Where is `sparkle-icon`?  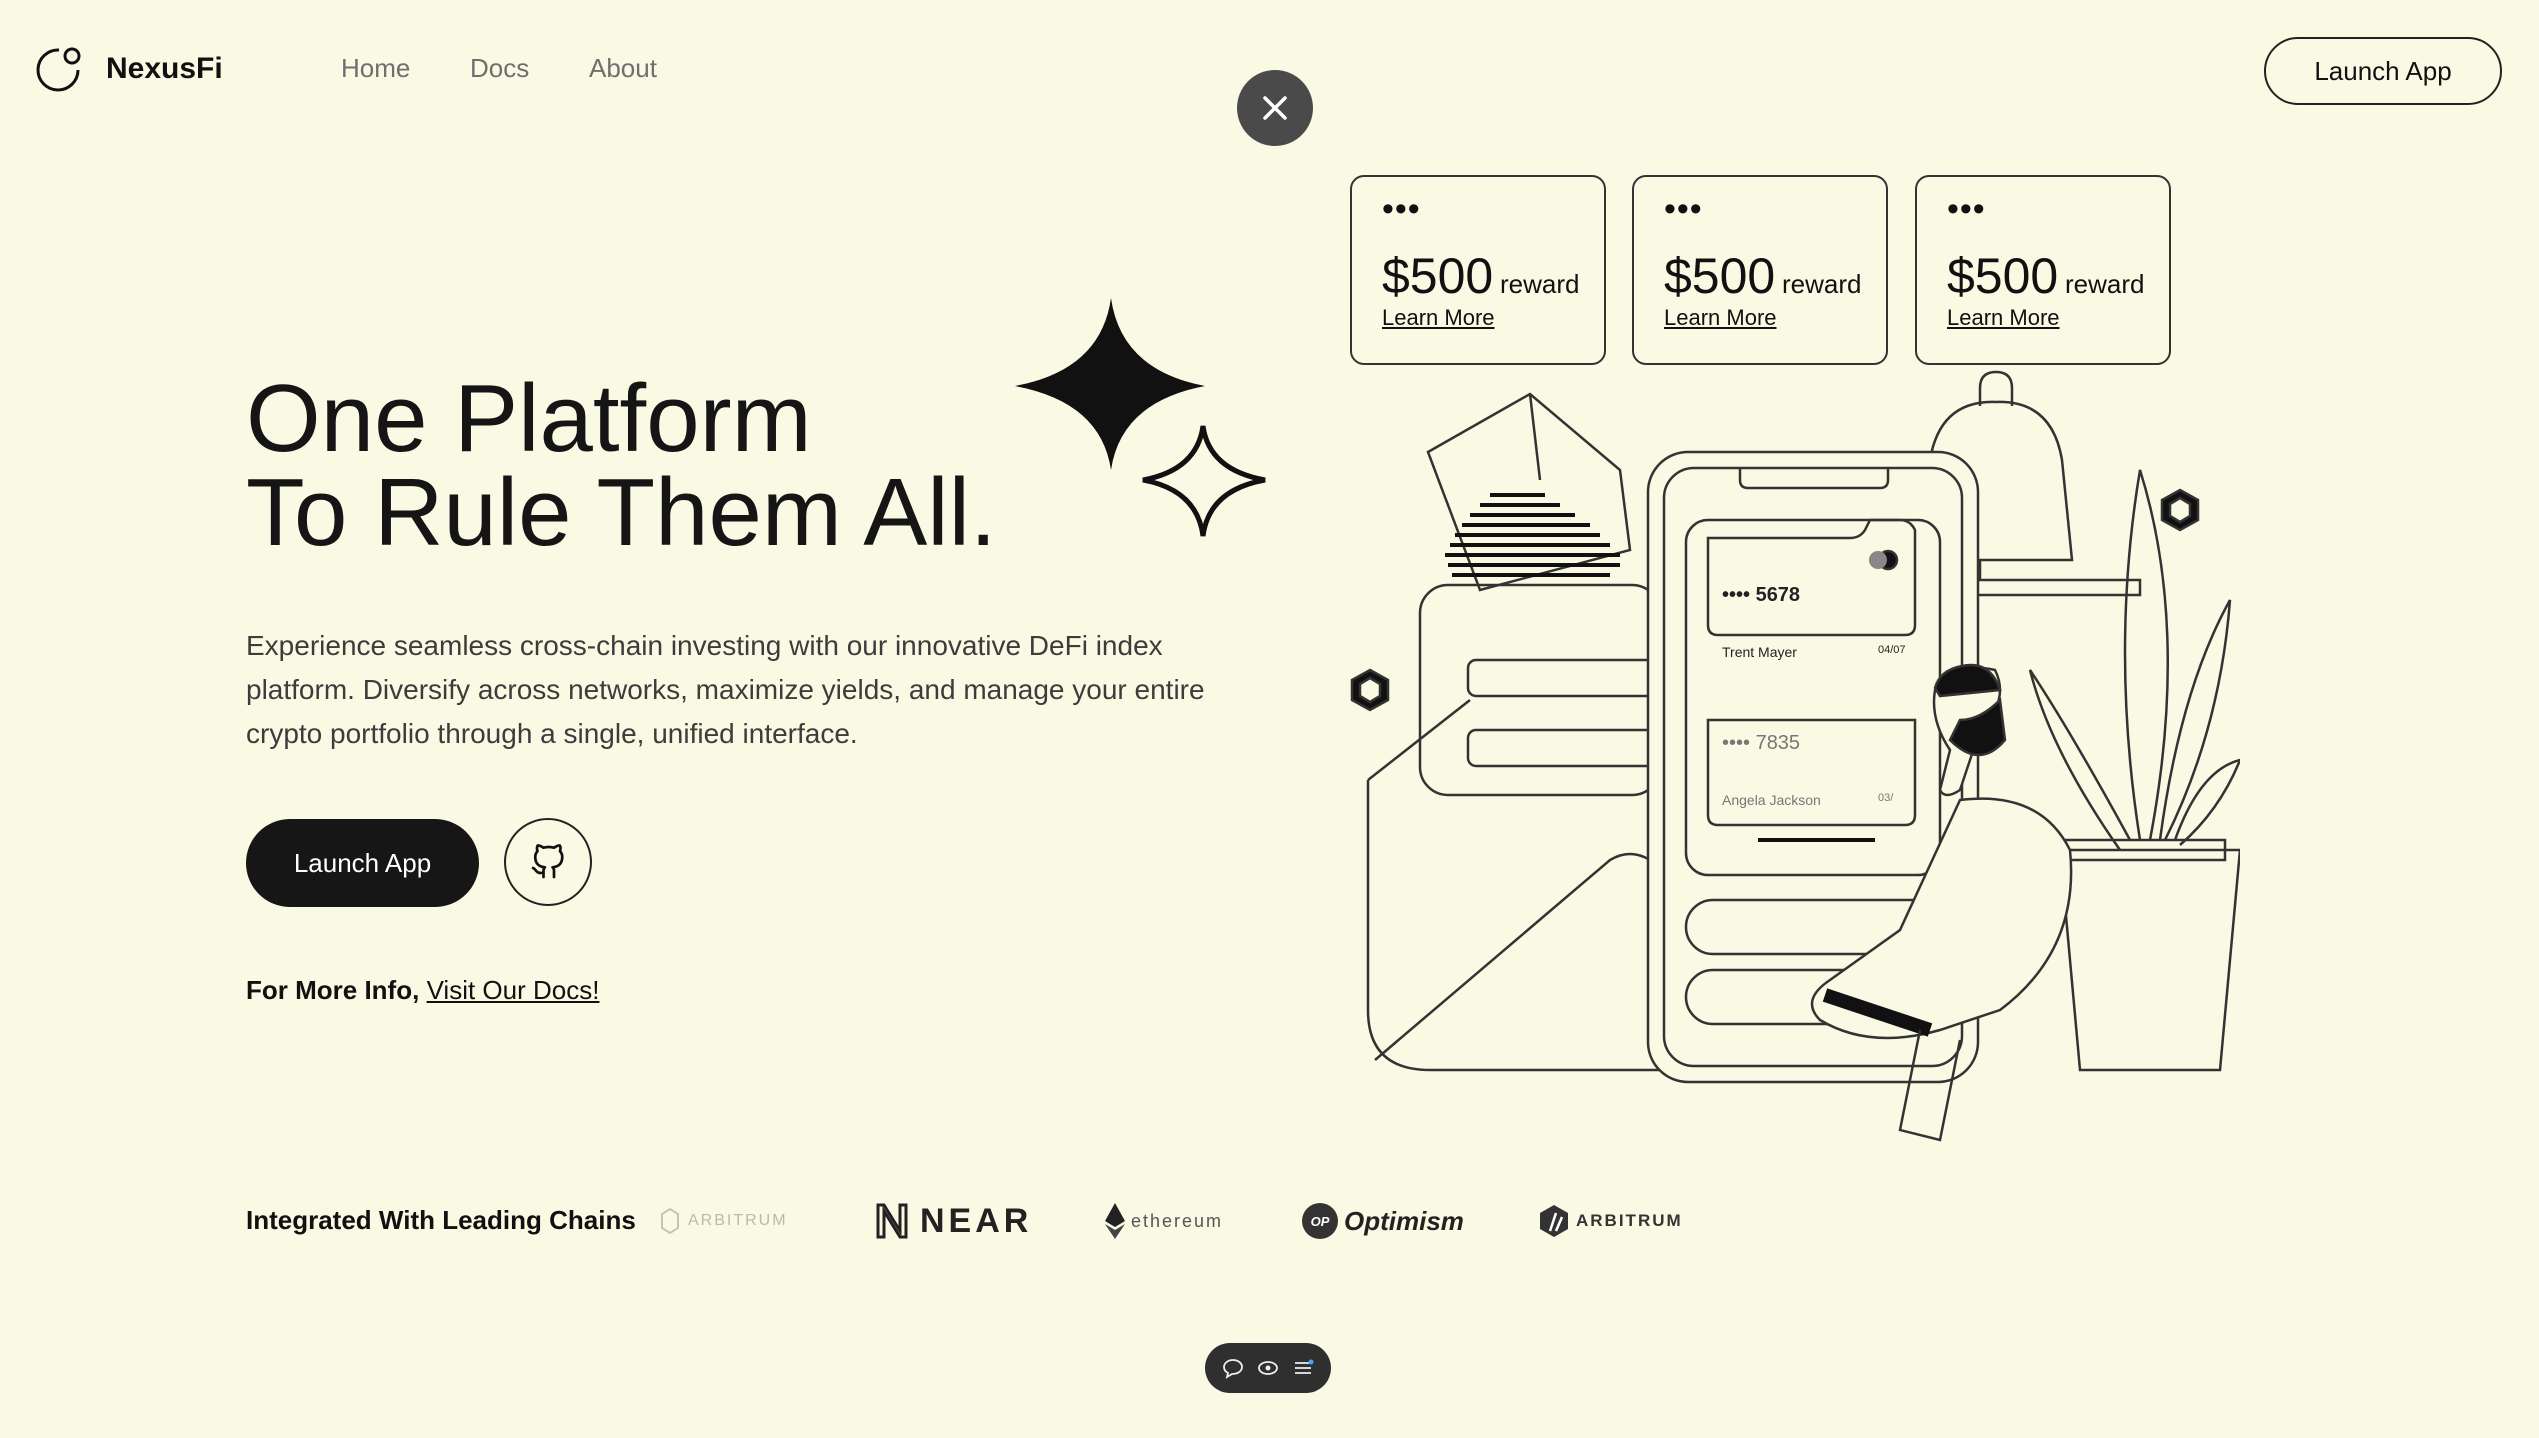
sparkle-icon is located at coordinates (1140, 417).